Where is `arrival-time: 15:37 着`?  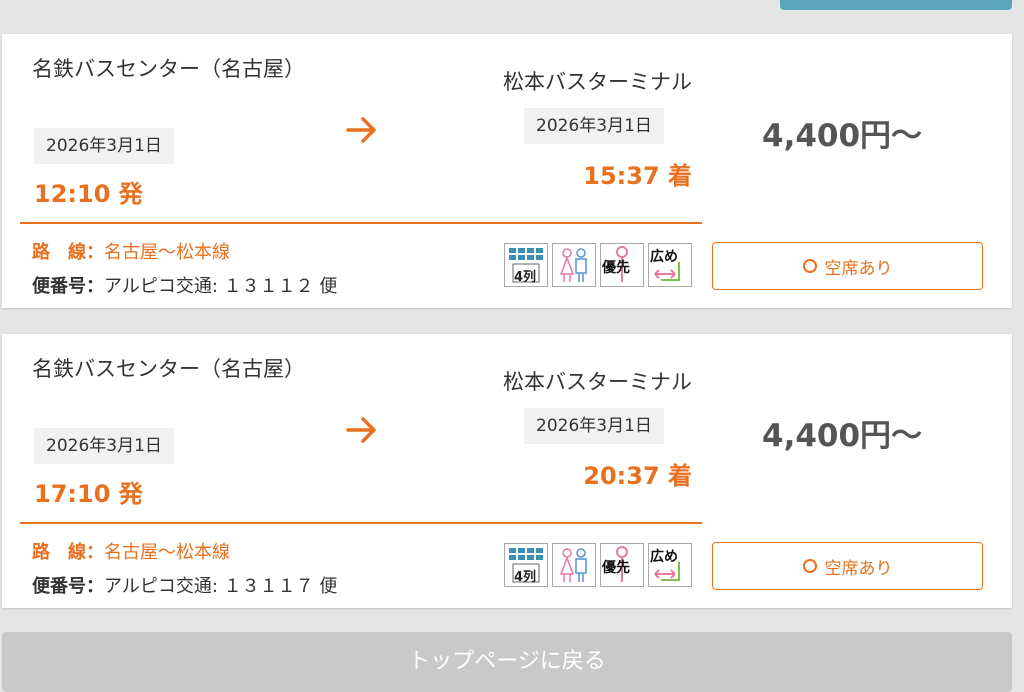
arrival-time: 15:37 着 is located at coordinates (637, 176).